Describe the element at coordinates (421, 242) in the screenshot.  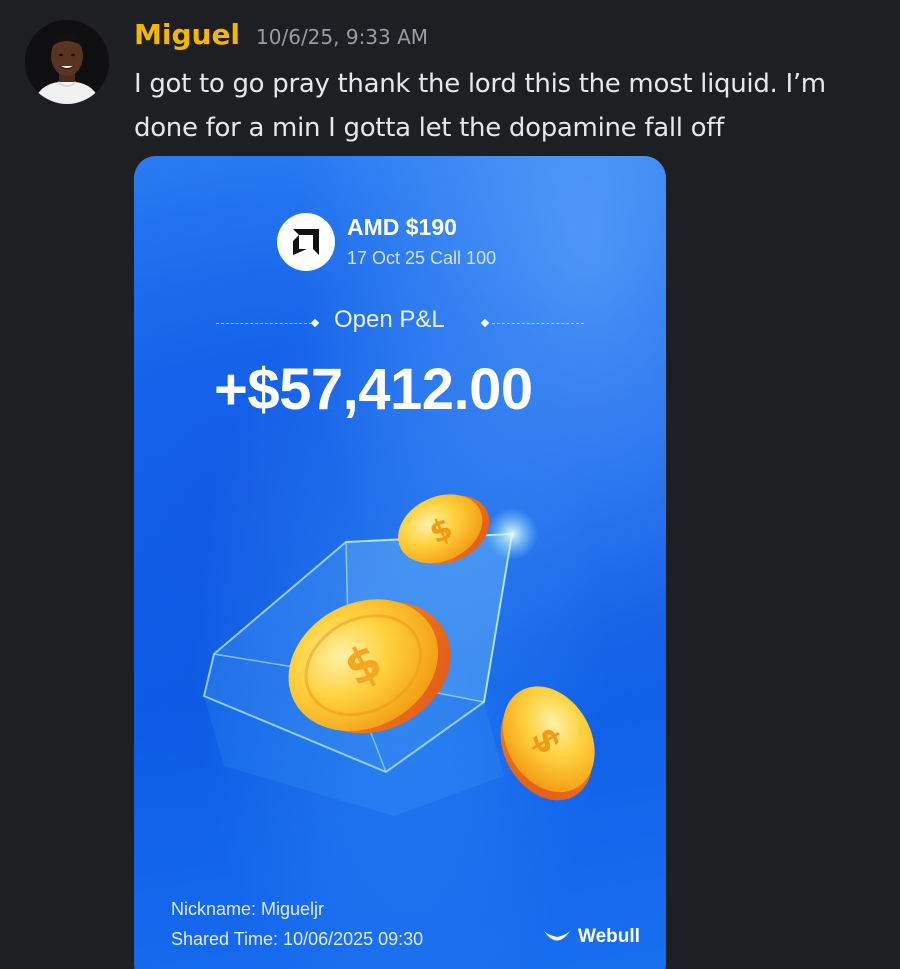
I see `ticker-texts: AMD $190 17 Oct 25 Call 100` at that location.